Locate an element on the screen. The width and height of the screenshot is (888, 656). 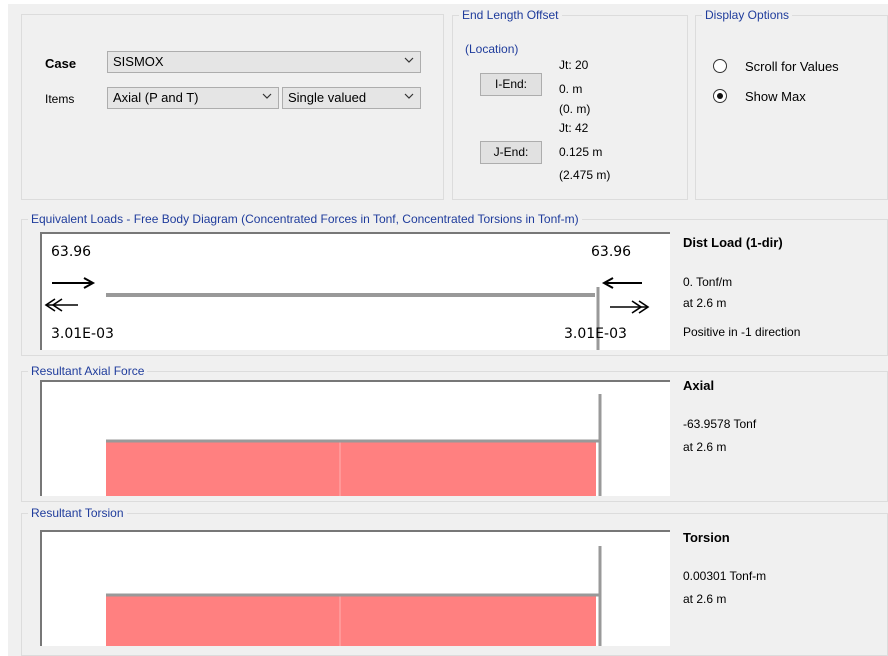
torsion-svg is located at coordinates (354, 596).